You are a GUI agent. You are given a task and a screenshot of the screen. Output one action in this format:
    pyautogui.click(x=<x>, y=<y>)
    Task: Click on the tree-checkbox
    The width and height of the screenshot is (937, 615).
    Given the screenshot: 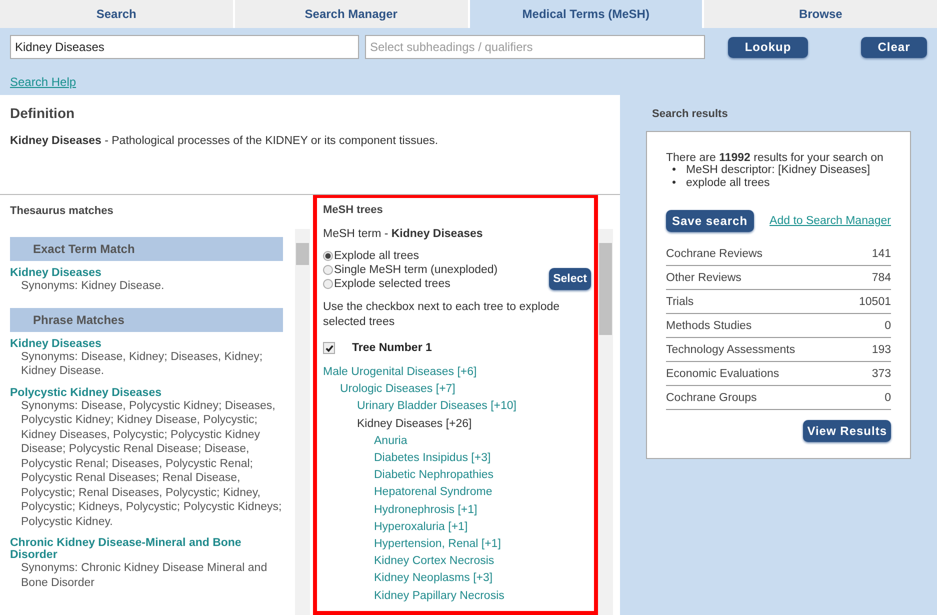 What is the action you would take?
    pyautogui.click(x=329, y=348)
    